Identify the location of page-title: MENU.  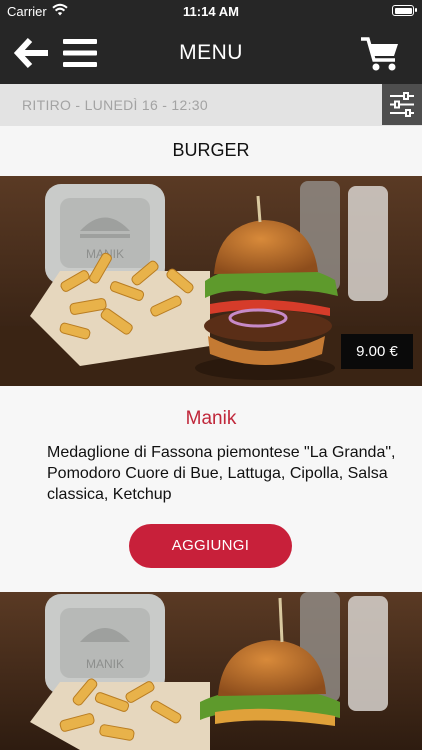
(211, 52).